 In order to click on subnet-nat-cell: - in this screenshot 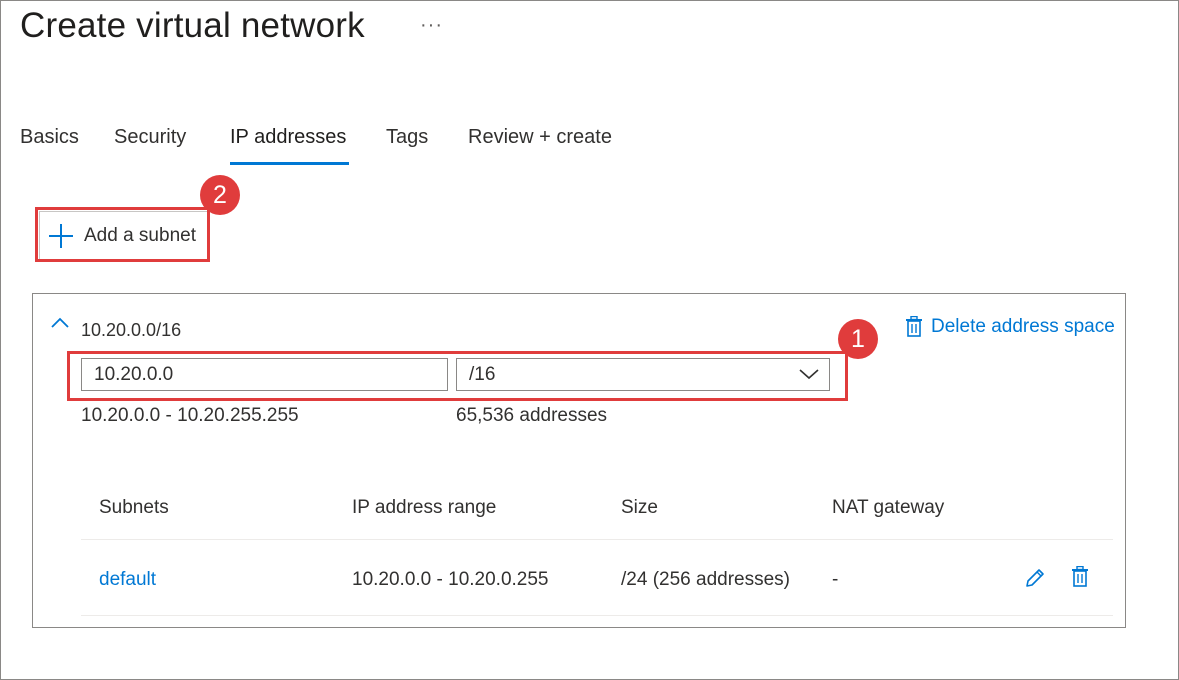, I will do `click(835, 579)`.